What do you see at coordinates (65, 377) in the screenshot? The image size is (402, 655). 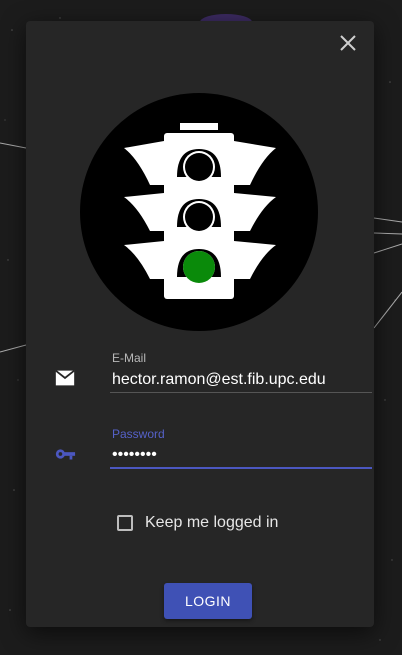 I see `mail-icon` at bounding box center [65, 377].